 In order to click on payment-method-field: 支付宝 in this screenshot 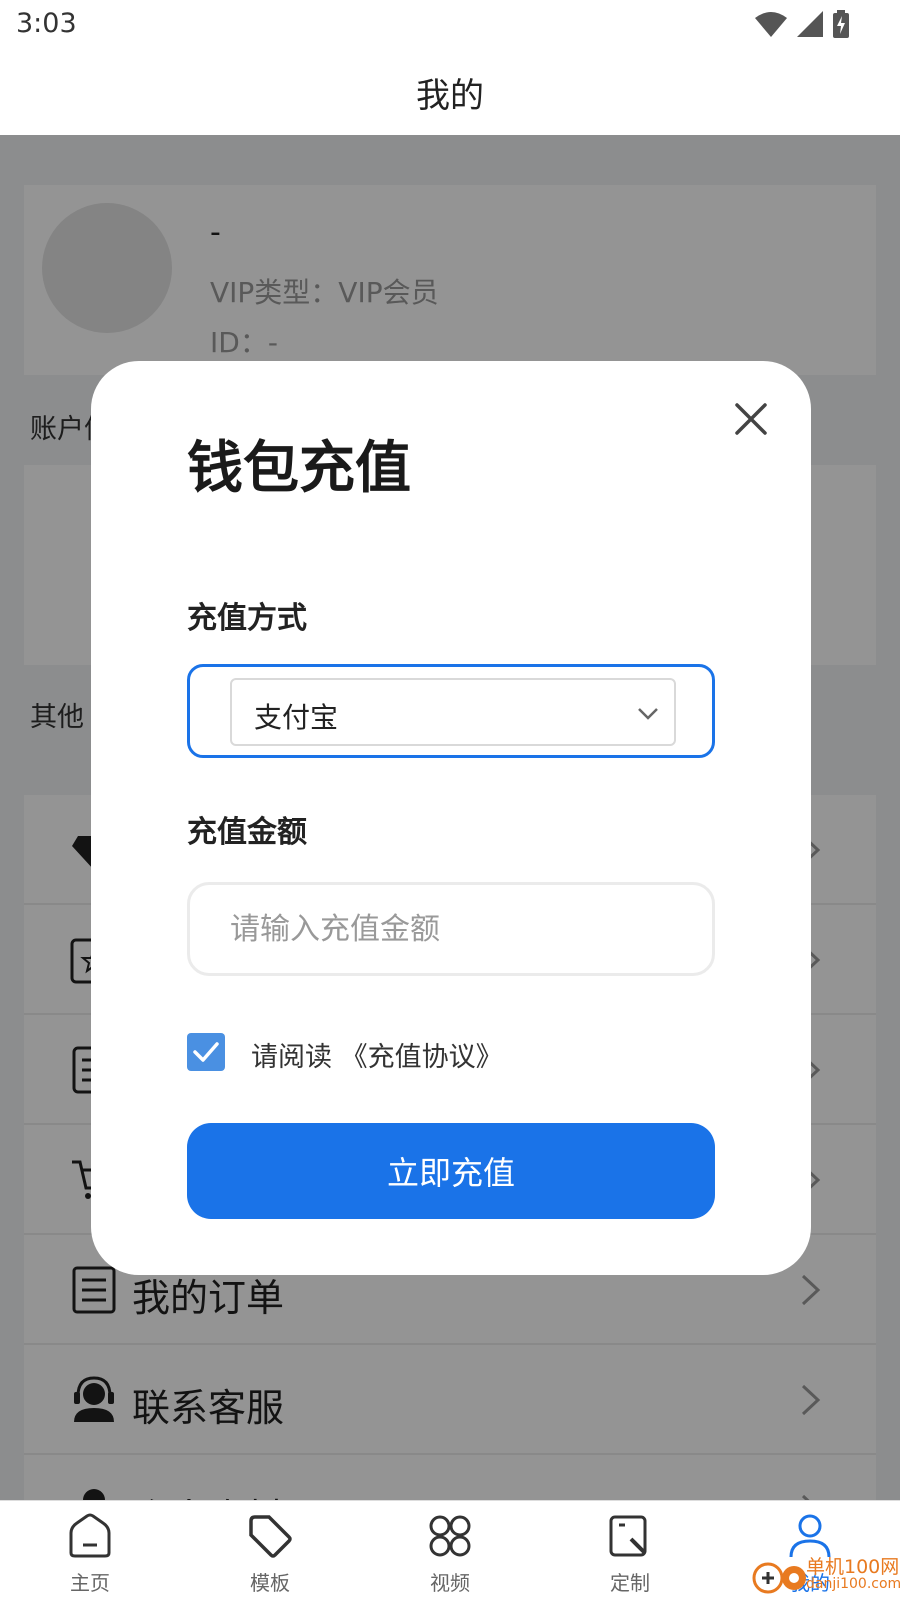, I will do `click(451, 711)`.